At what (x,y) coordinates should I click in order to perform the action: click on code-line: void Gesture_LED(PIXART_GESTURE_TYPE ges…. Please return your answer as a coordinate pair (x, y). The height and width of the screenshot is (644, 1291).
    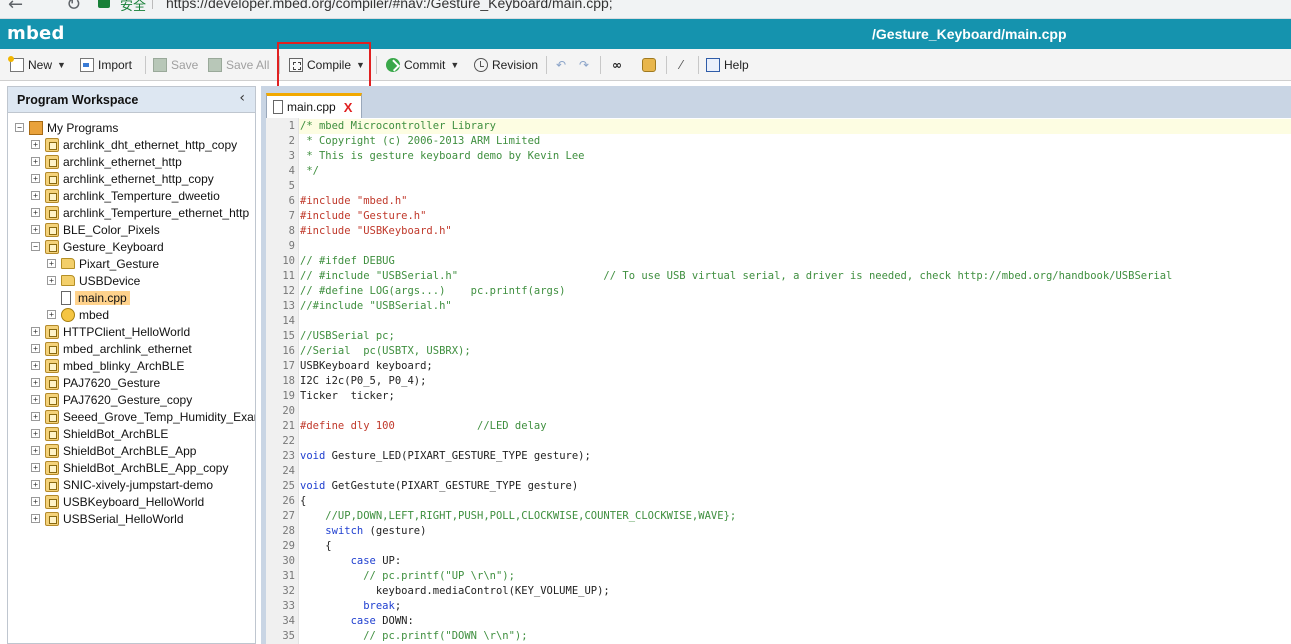
    Looking at the image, I should click on (445, 456).